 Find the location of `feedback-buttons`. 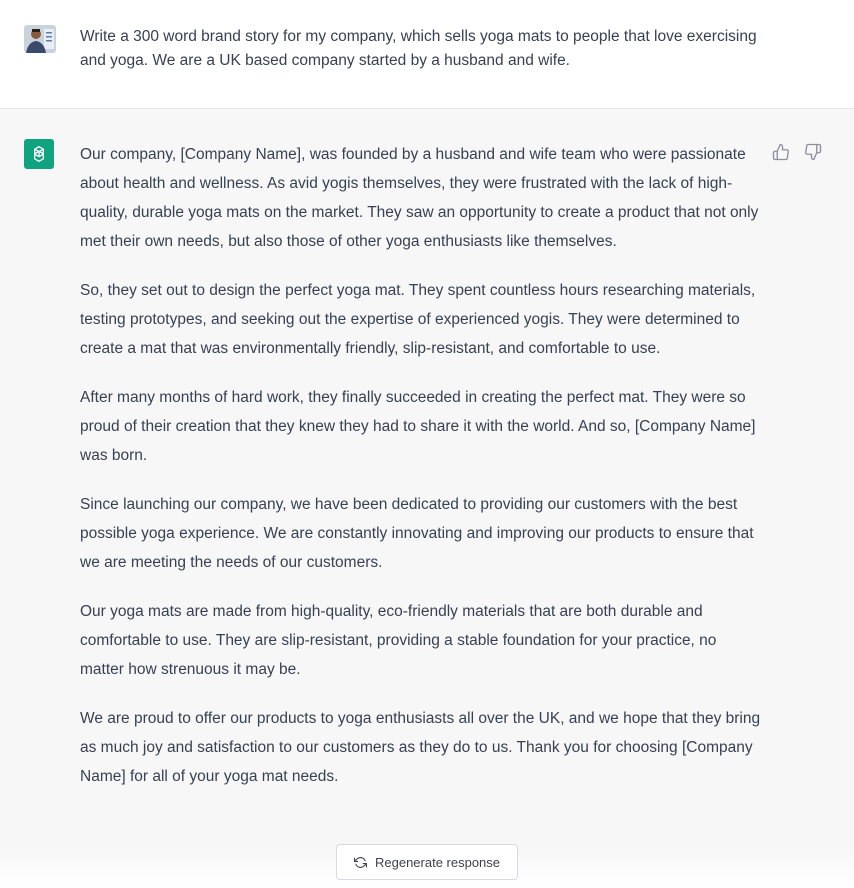

feedback-buttons is located at coordinates (797, 152).